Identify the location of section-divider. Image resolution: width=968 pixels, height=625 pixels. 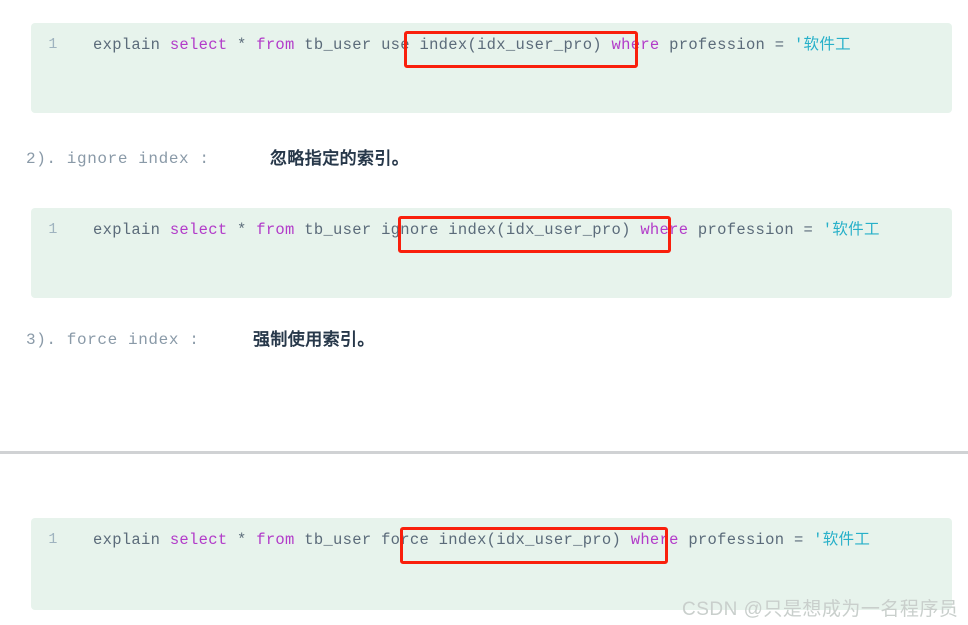
(484, 452).